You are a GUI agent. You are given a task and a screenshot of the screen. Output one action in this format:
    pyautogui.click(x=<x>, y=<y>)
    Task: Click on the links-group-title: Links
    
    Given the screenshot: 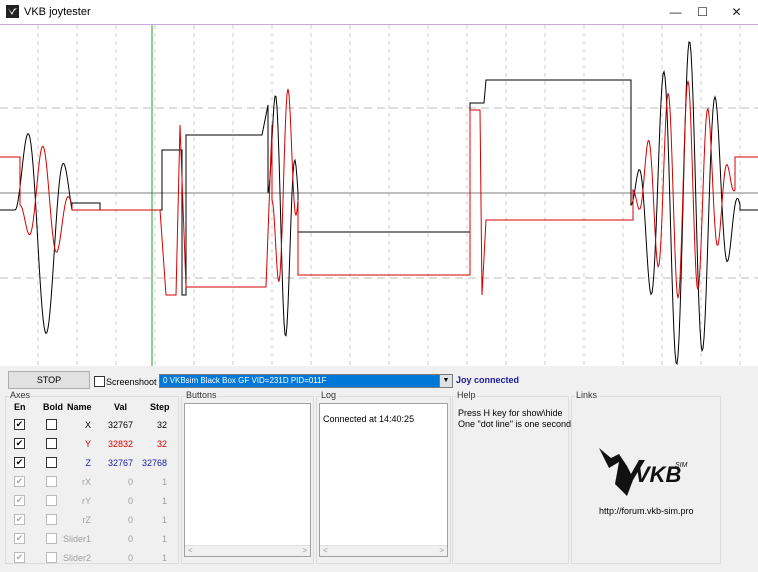 What is the action you would take?
    pyautogui.click(x=587, y=395)
    